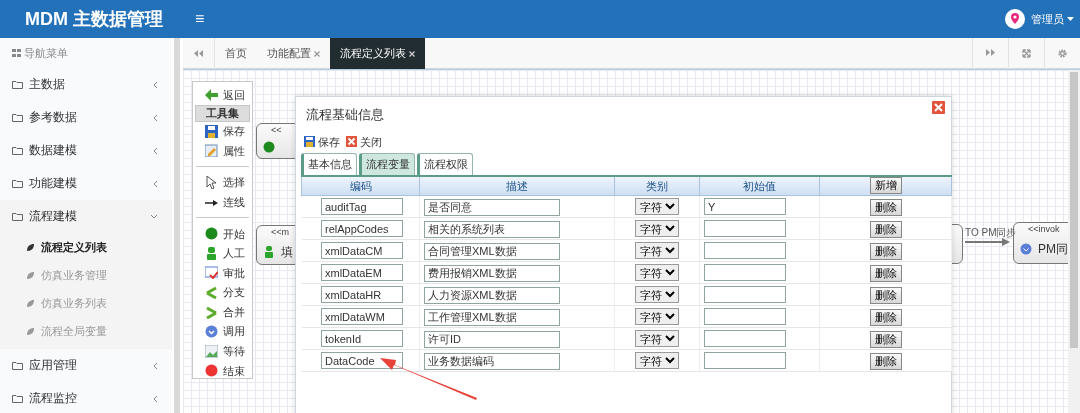 This screenshot has width=1080, height=413. I want to click on description-field: 合同管理XML数据, so click(492, 251).